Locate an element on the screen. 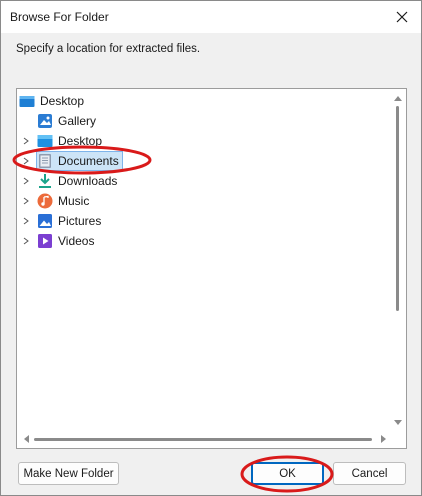  tree-item-pictures: Pictures is located at coordinates (69, 221).